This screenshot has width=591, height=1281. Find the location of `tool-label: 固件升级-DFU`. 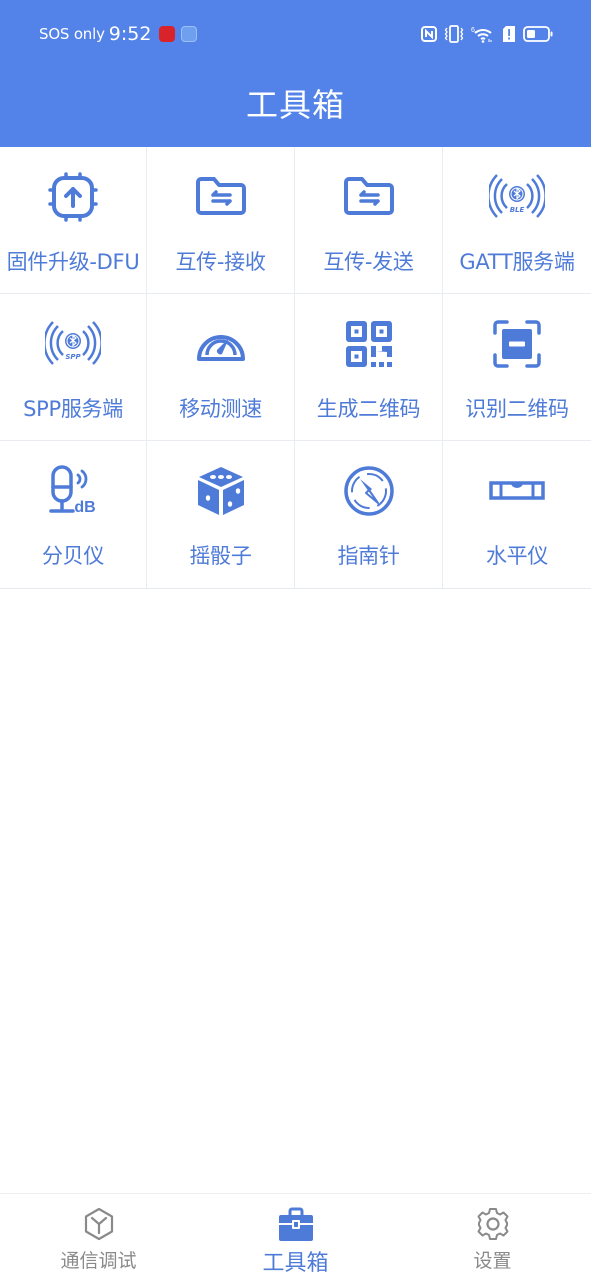

tool-label: 固件升级-DFU is located at coordinates (73, 262).